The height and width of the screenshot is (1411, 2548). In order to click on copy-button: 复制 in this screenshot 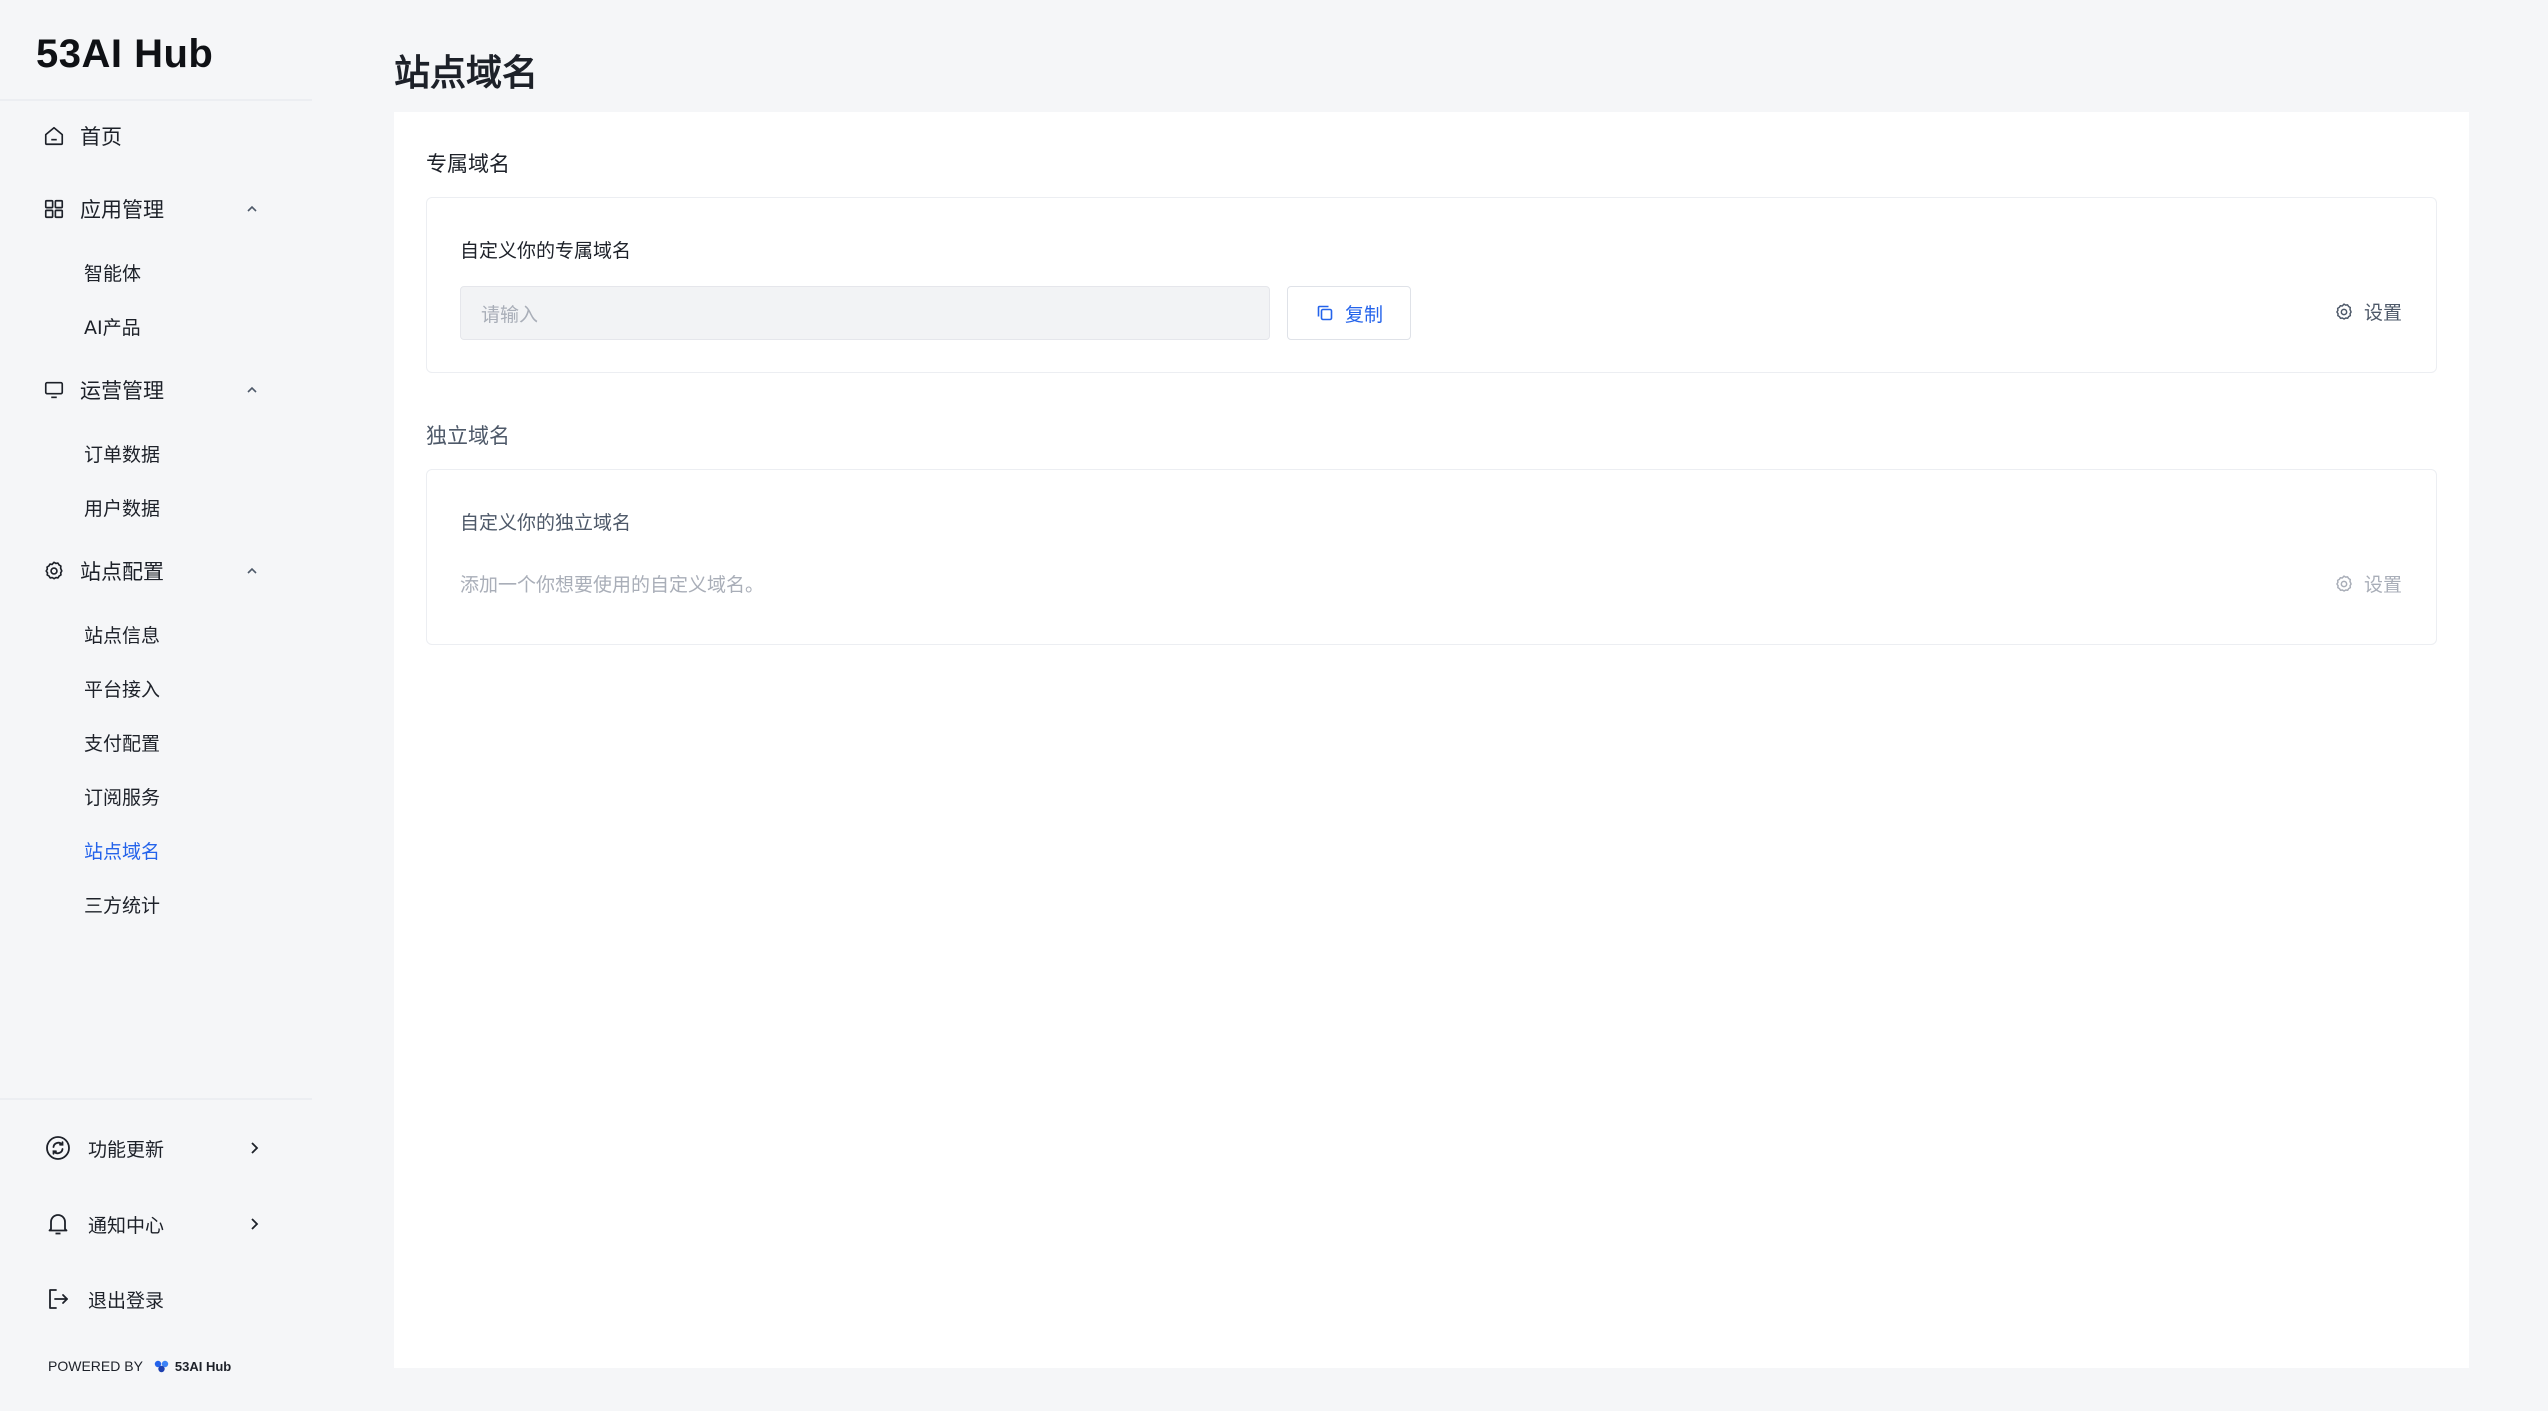, I will do `click(1349, 313)`.